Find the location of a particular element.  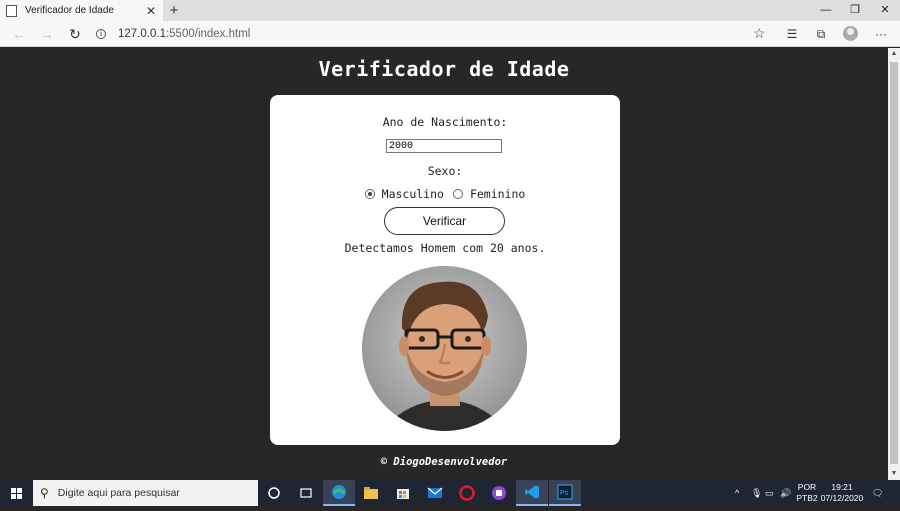

restore-icon: ❐ is located at coordinates (855, 10).